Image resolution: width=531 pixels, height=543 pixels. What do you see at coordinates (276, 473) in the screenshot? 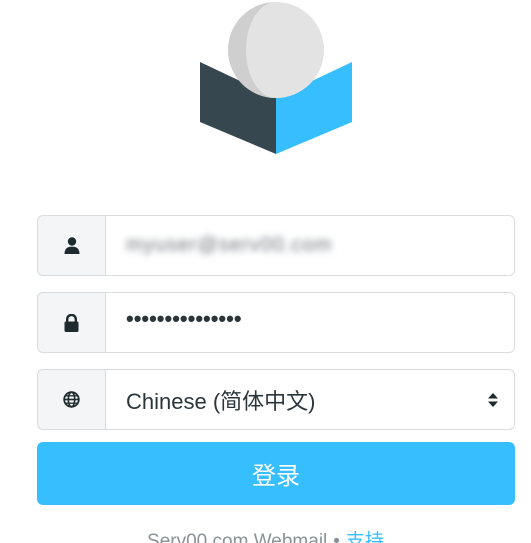
I see `login-button: 登录` at bounding box center [276, 473].